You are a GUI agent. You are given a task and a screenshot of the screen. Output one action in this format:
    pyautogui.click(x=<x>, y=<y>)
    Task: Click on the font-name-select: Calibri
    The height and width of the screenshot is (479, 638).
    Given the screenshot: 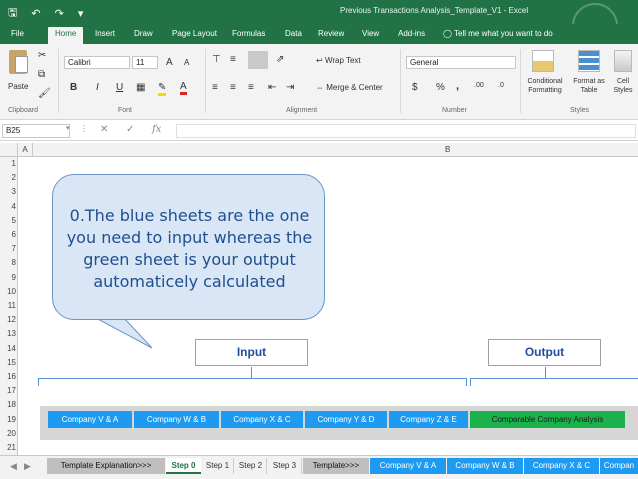 What is the action you would take?
    pyautogui.click(x=97, y=62)
    